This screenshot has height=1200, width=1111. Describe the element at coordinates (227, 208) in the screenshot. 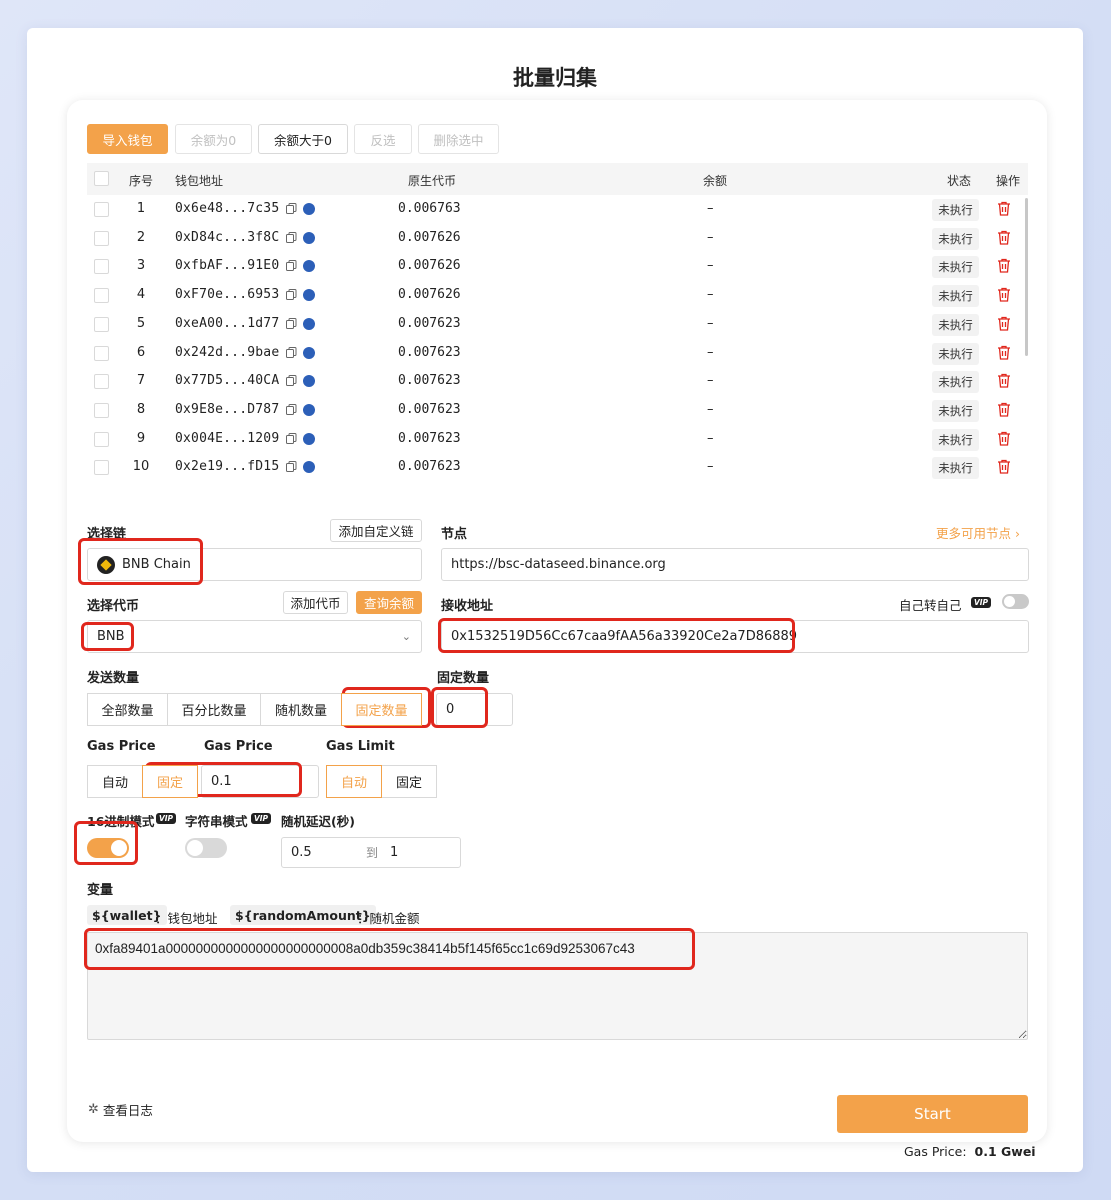

I see `row-address: 0x6e48...7c35` at that location.